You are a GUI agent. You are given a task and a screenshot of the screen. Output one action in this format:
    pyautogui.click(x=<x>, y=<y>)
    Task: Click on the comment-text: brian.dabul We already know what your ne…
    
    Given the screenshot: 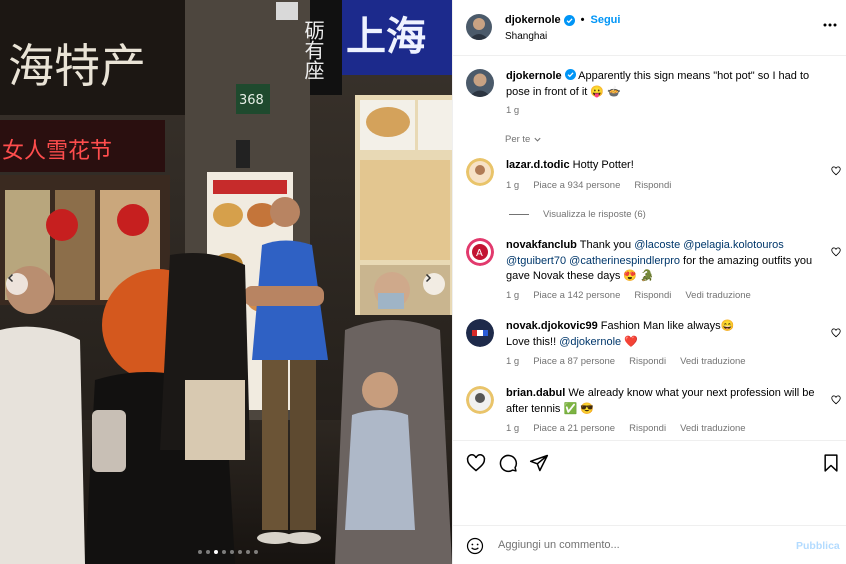 What is the action you would take?
    pyautogui.click(x=665, y=401)
    